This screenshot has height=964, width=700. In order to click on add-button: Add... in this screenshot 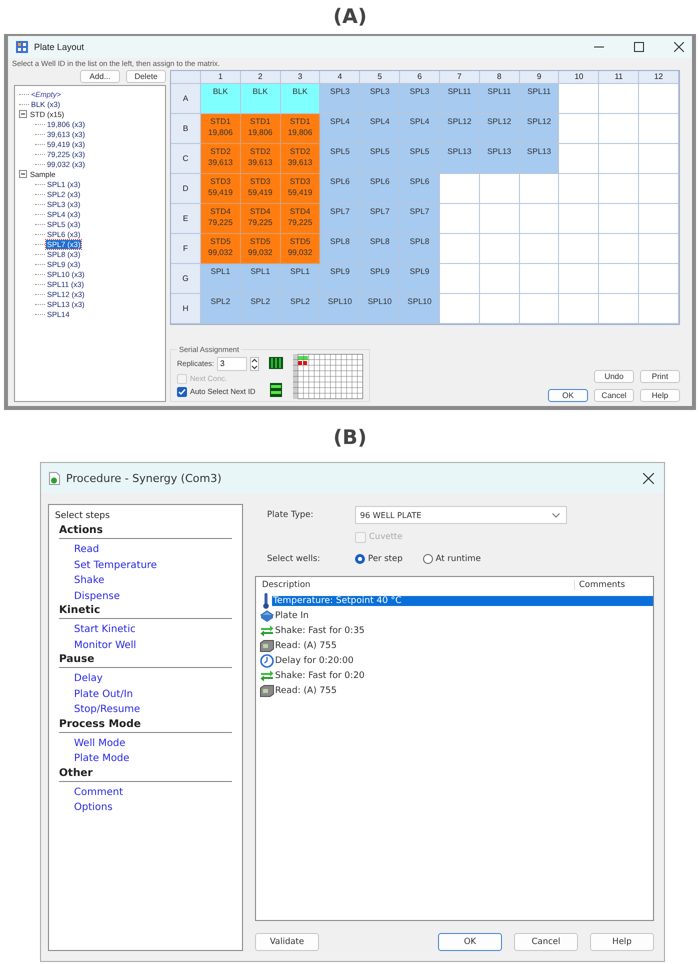, I will do `click(100, 76)`.